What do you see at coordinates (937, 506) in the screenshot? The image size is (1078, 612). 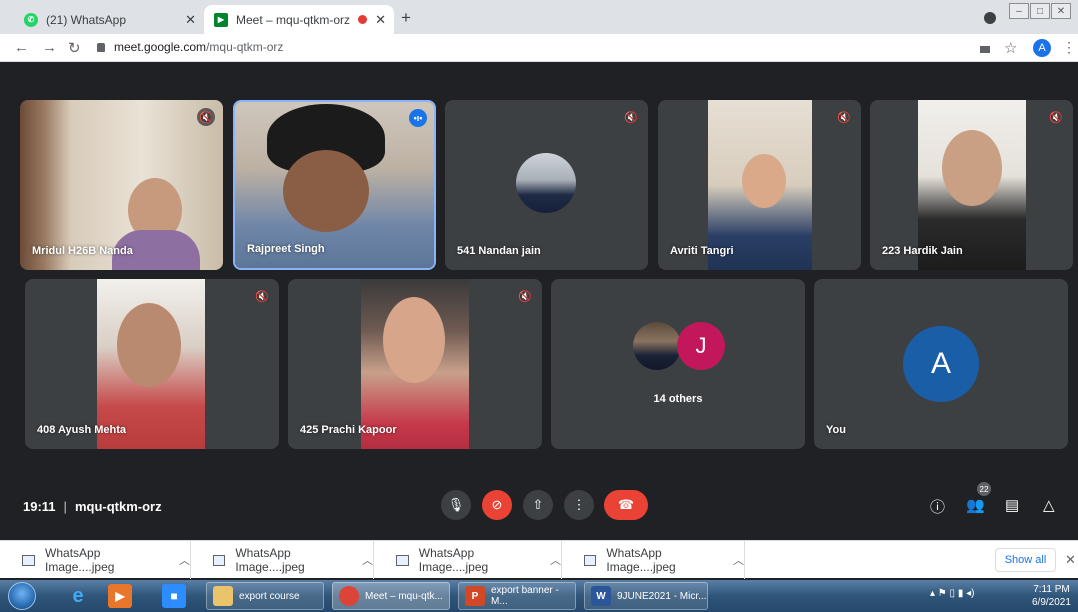 I see `meeting-details-icon: ⓘ` at bounding box center [937, 506].